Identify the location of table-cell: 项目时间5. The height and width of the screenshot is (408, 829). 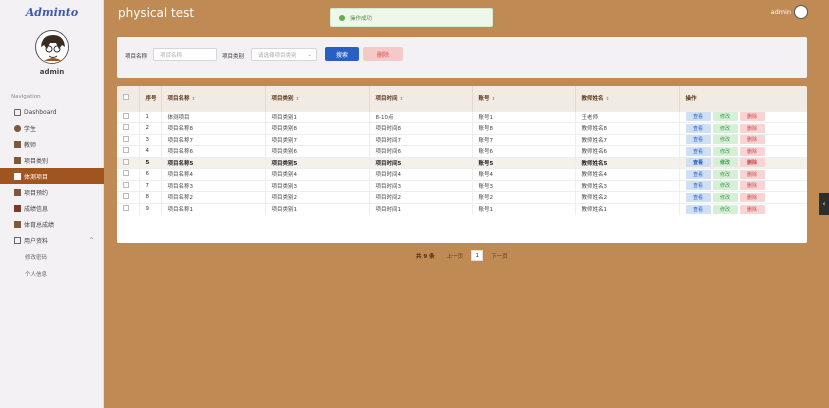
(421, 162).